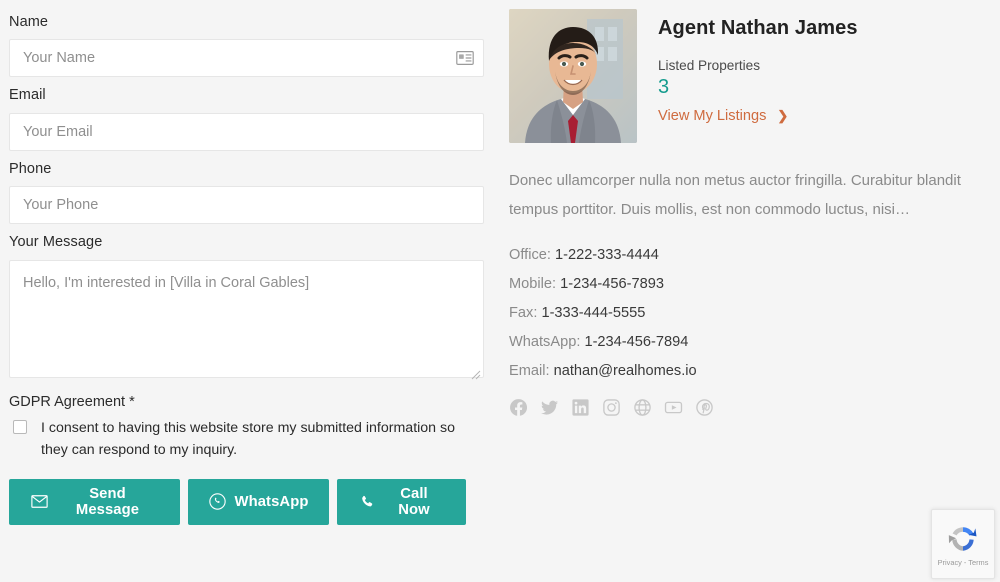 The image size is (1000, 582). Describe the element at coordinates (545, 342) in the screenshot. I see `contact-whatsapp-label: WhatsApp:` at that location.